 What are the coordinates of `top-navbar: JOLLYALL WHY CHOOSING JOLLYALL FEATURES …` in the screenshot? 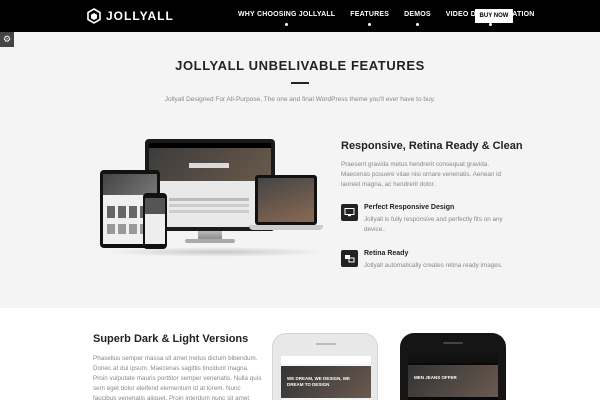 It's located at (300, 16).